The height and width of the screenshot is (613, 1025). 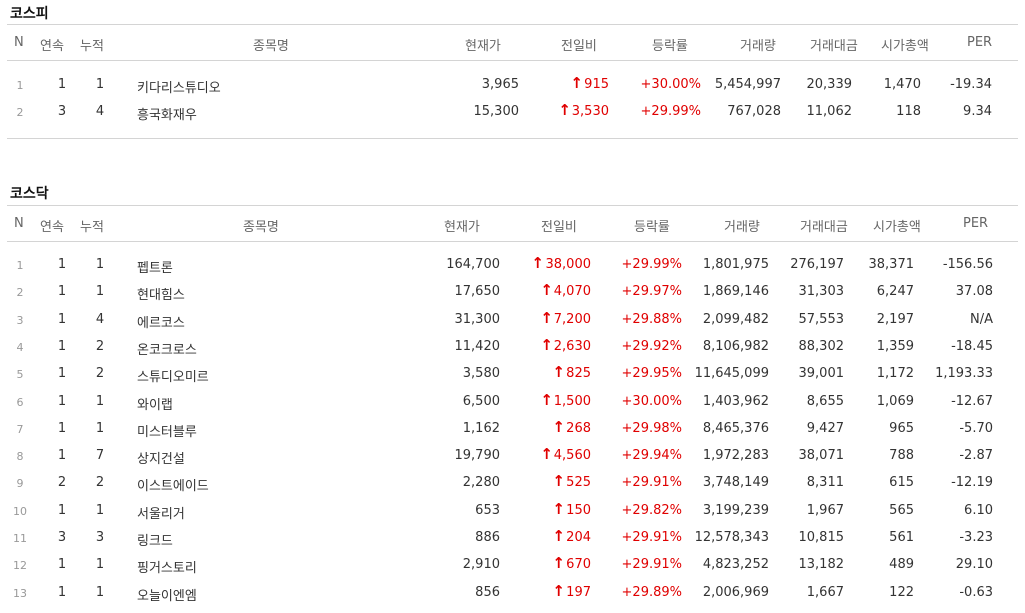 What do you see at coordinates (978, 510) in the screenshot?
I see `row-per: 6.10` at bounding box center [978, 510].